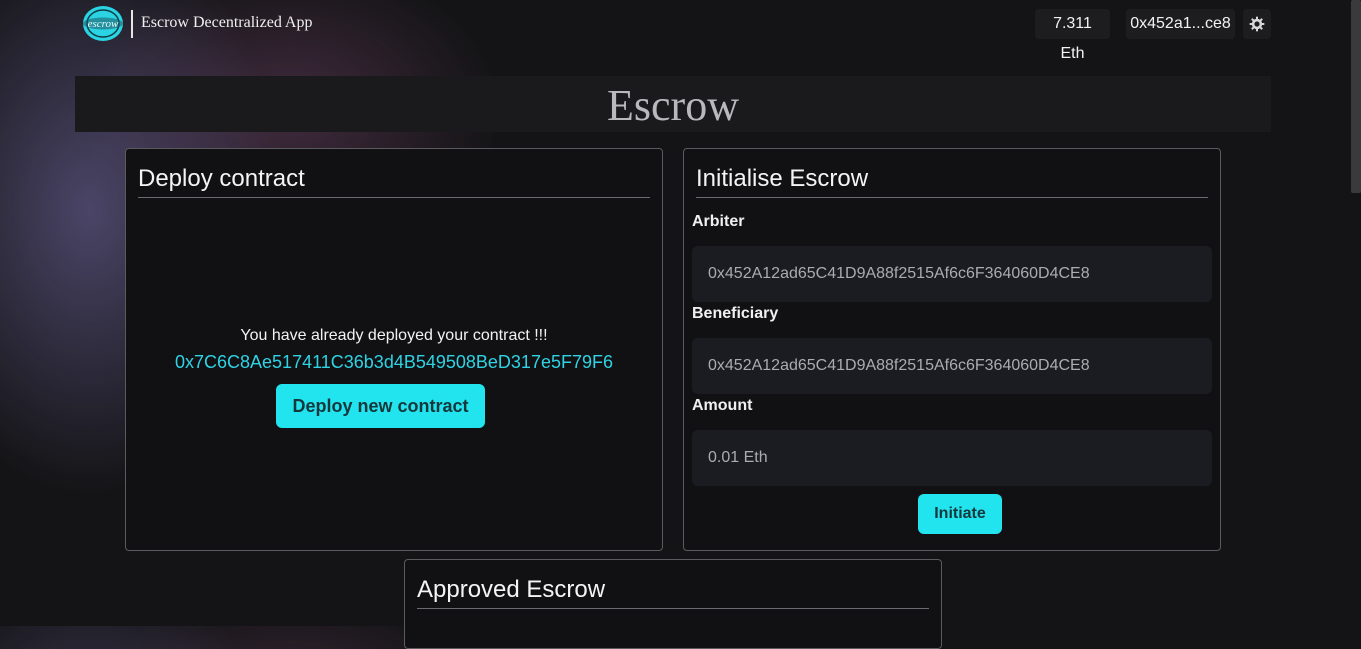  Describe the element at coordinates (380, 406) in the screenshot. I see `deploy-new-contract-button: Deploy new contract` at that location.